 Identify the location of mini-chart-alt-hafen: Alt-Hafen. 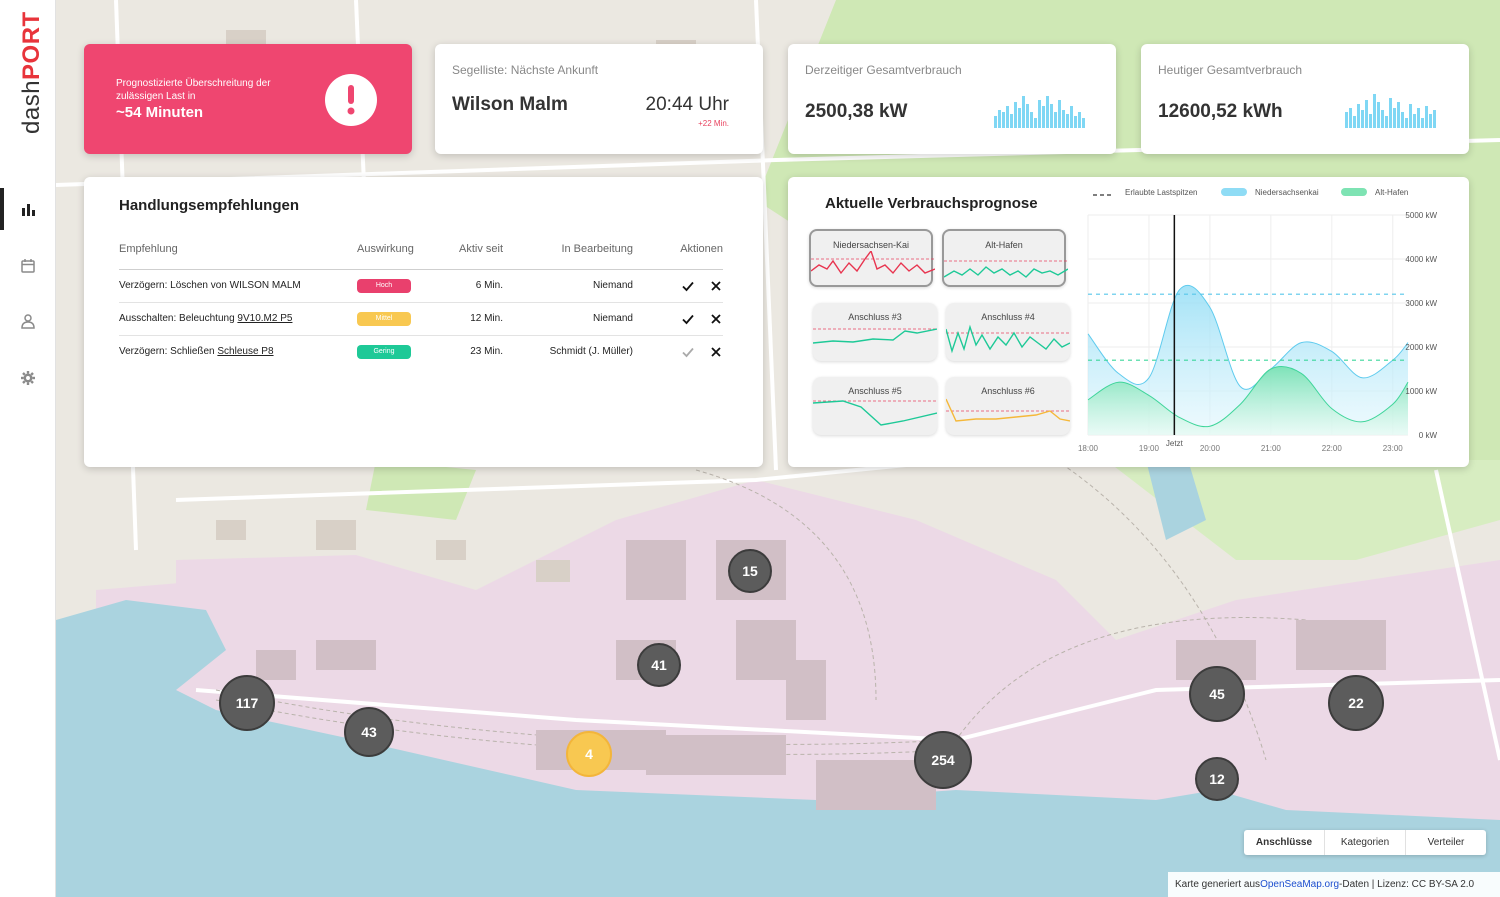
(1005, 258).